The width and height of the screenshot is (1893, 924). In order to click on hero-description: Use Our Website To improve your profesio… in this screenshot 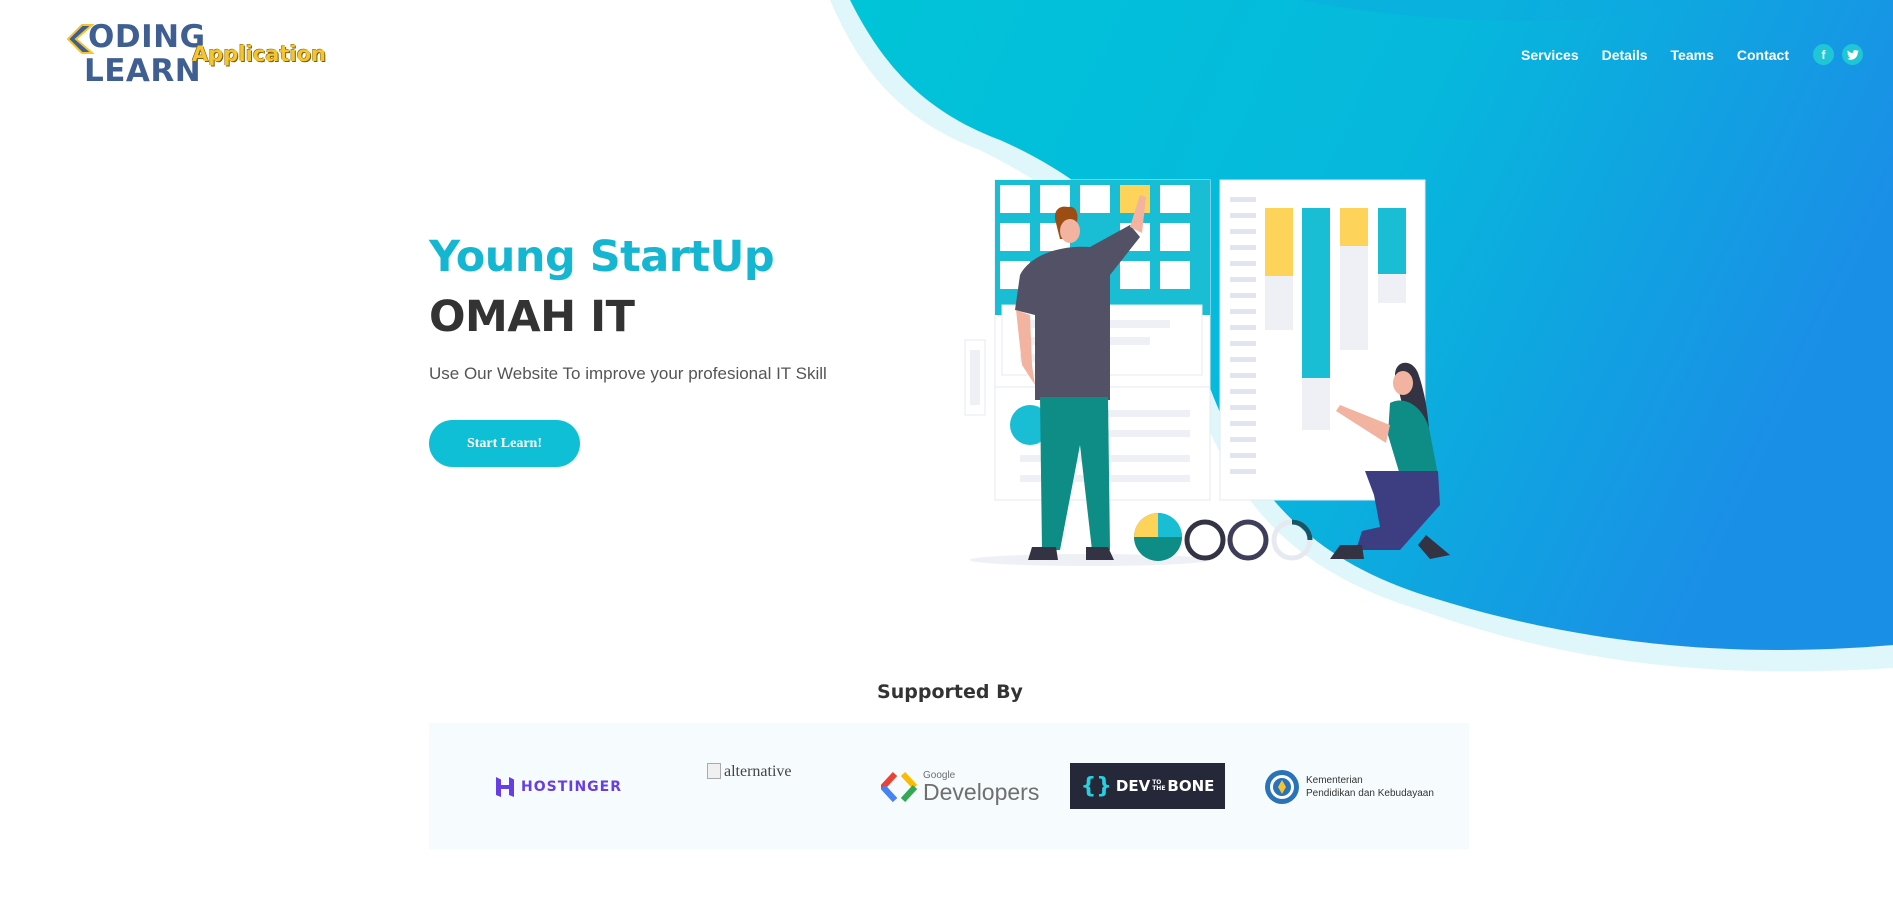, I will do `click(628, 373)`.